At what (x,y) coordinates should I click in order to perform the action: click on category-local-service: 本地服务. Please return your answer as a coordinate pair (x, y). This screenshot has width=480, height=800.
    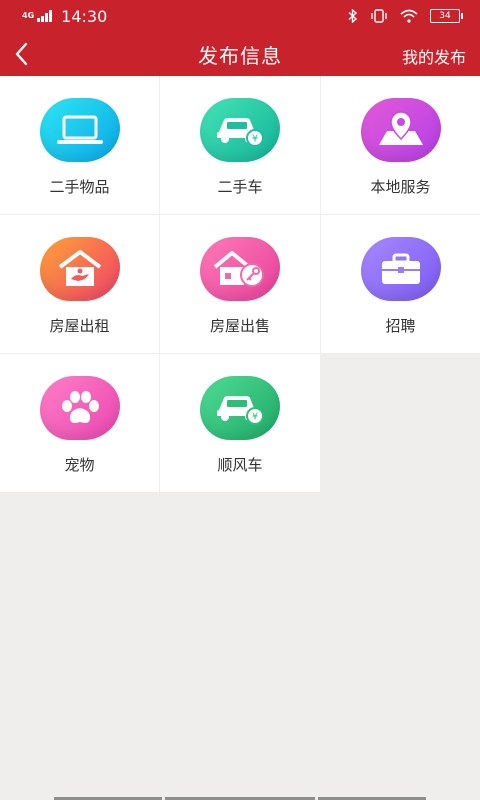
    Looking at the image, I should click on (400, 145).